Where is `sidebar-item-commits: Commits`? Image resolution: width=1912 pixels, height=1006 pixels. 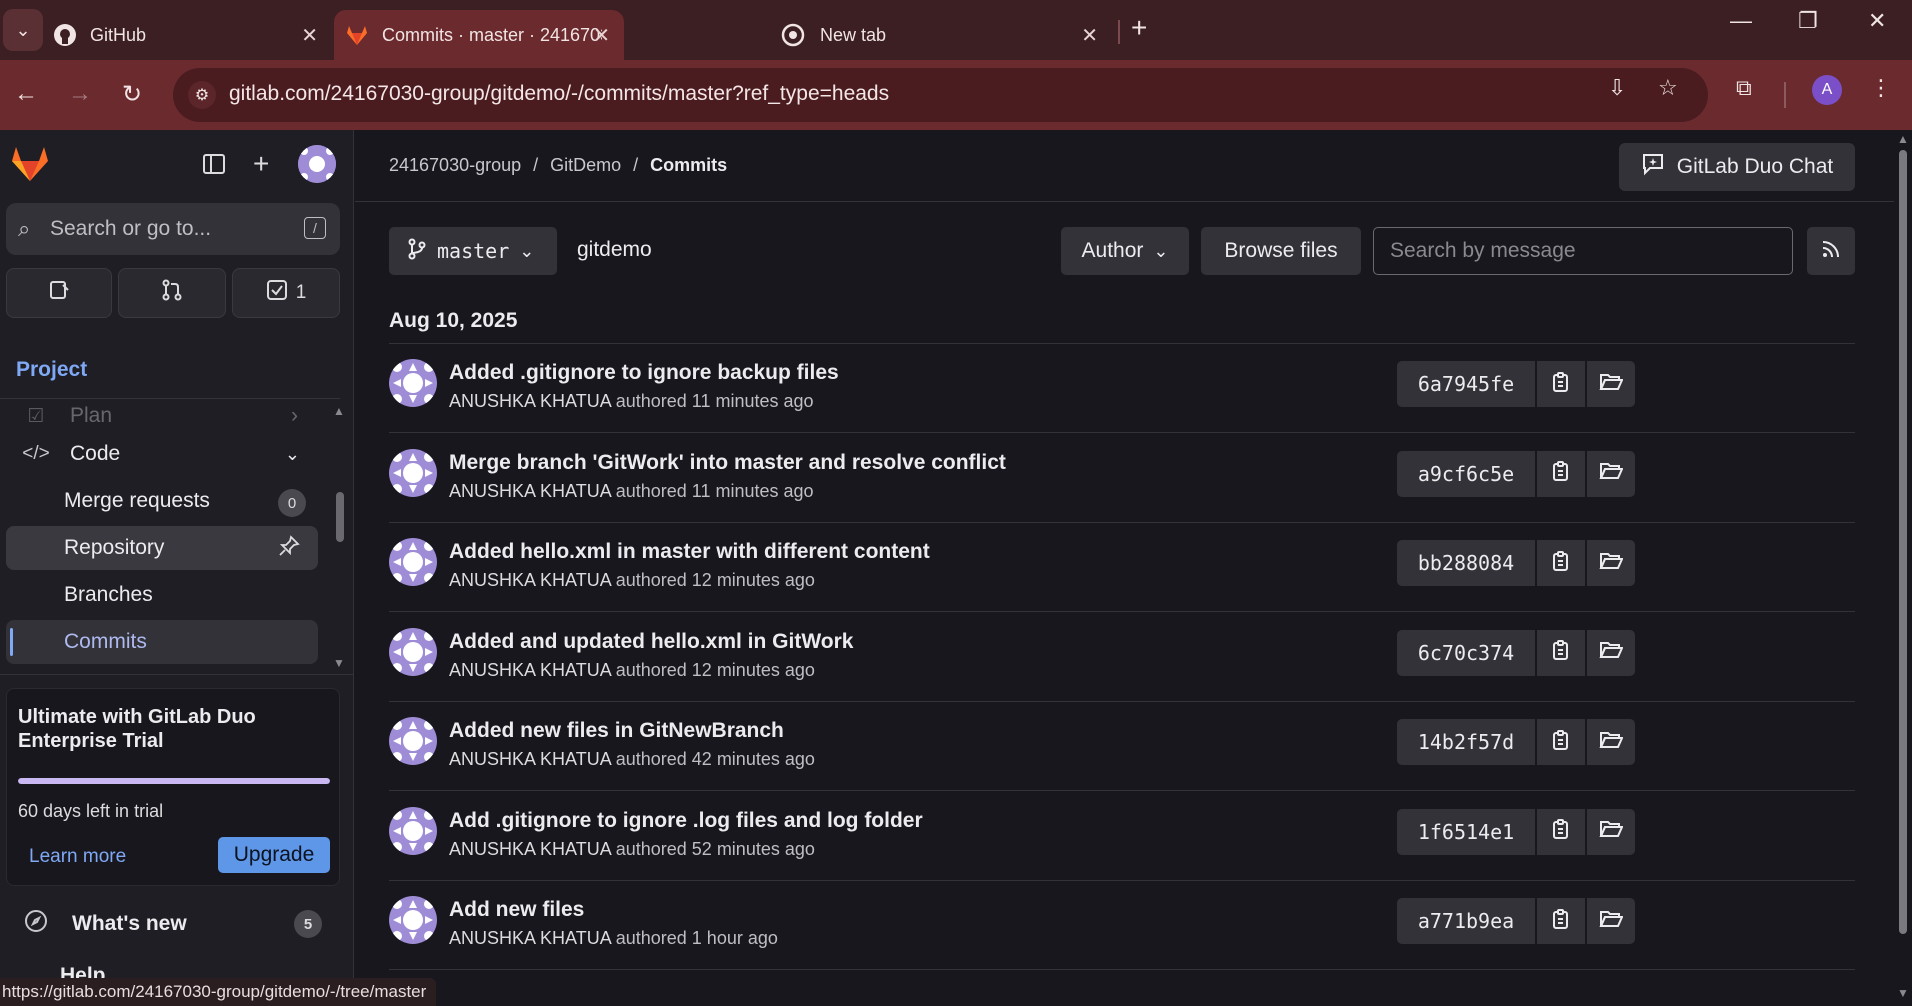 sidebar-item-commits: Commits is located at coordinates (162, 642).